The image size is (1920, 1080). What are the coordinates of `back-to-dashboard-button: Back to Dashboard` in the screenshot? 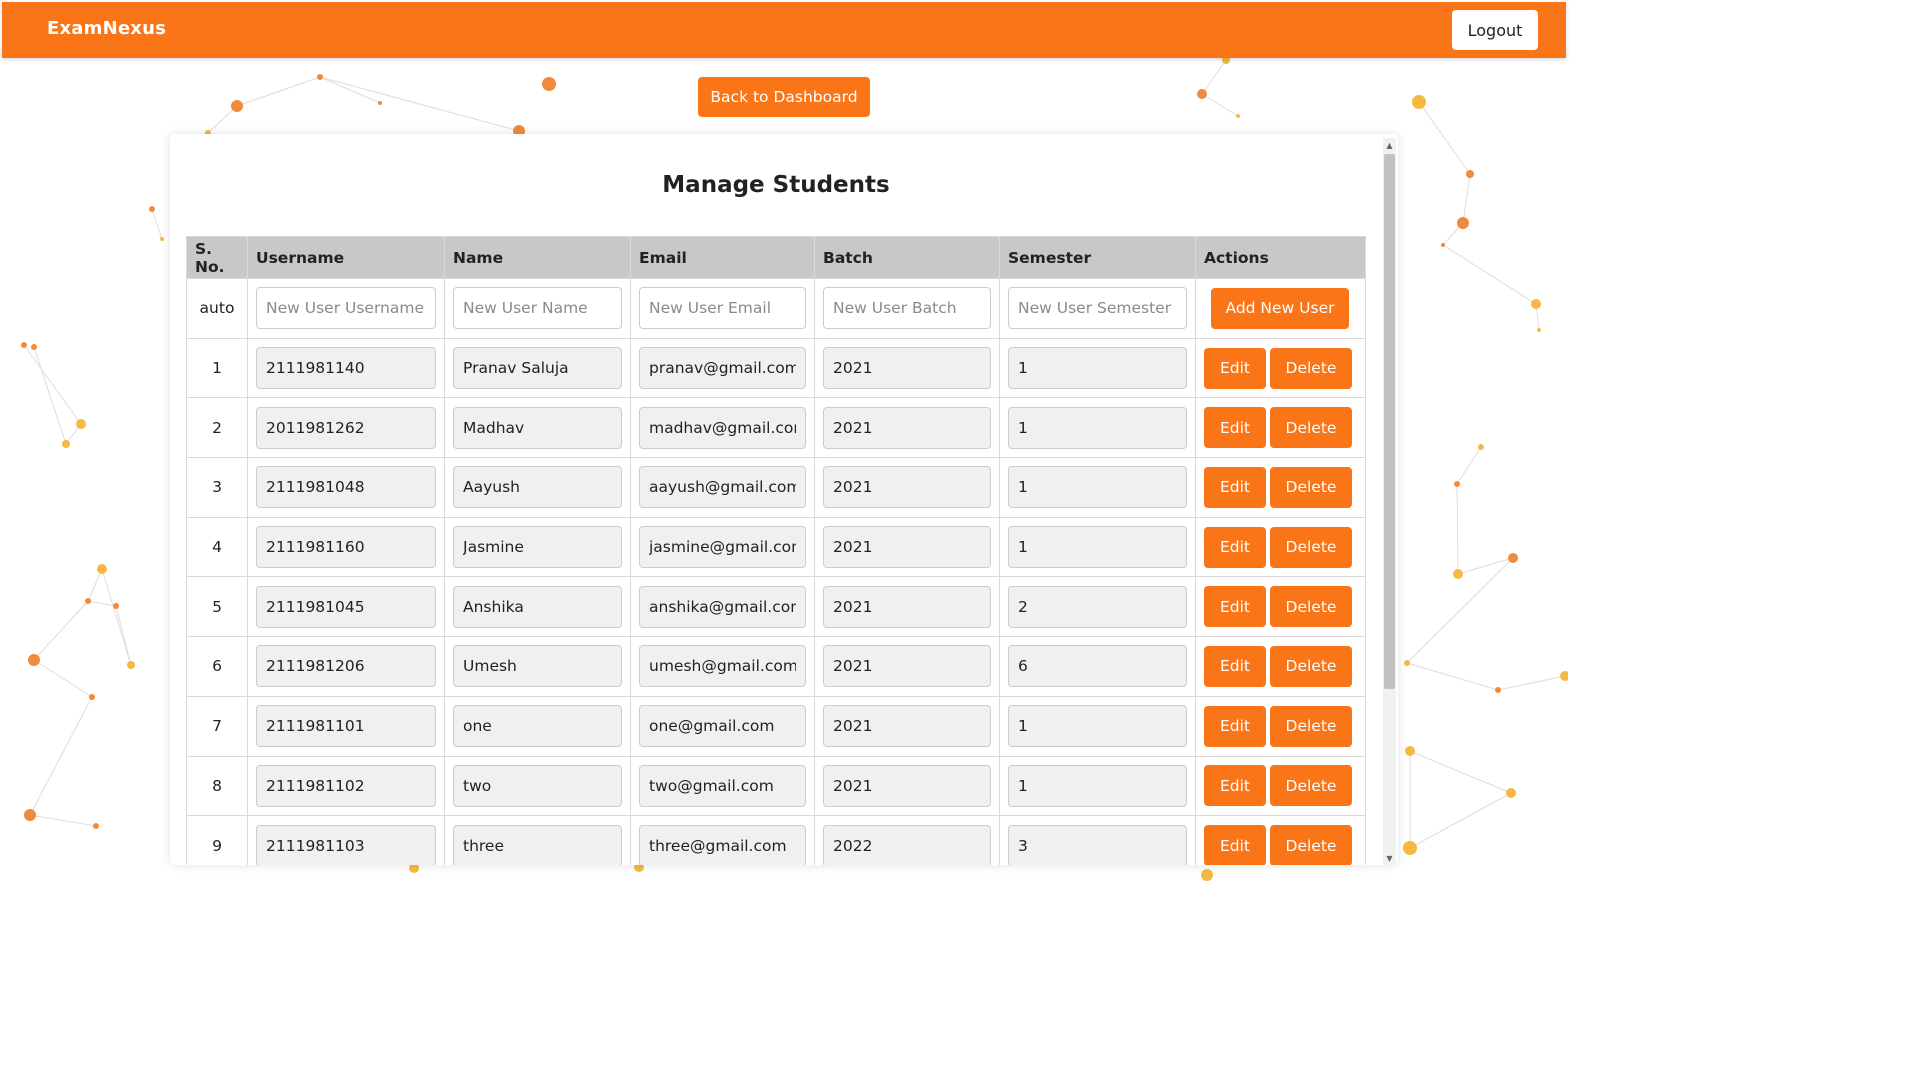 It's located at (784, 97).